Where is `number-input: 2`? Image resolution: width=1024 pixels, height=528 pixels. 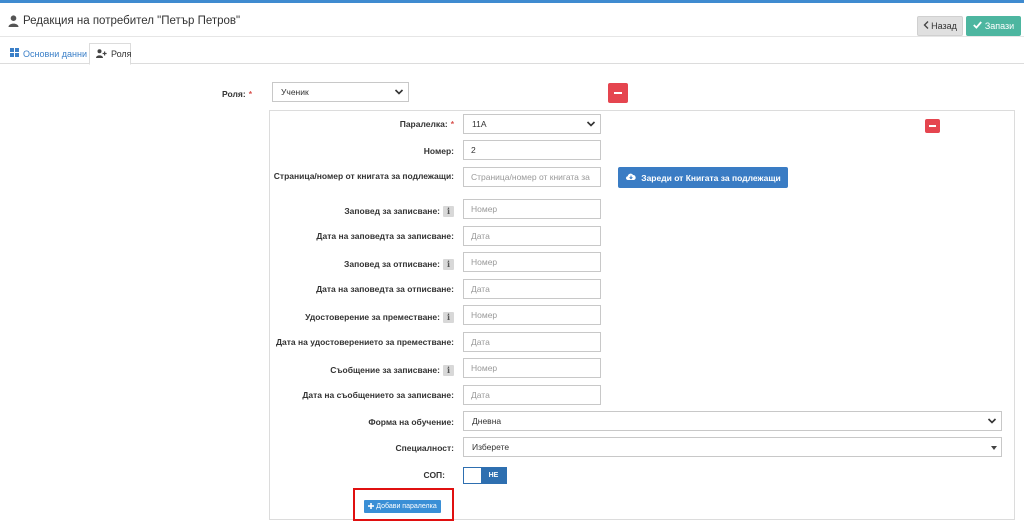 number-input: 2 is located at coordinates (532, 150).